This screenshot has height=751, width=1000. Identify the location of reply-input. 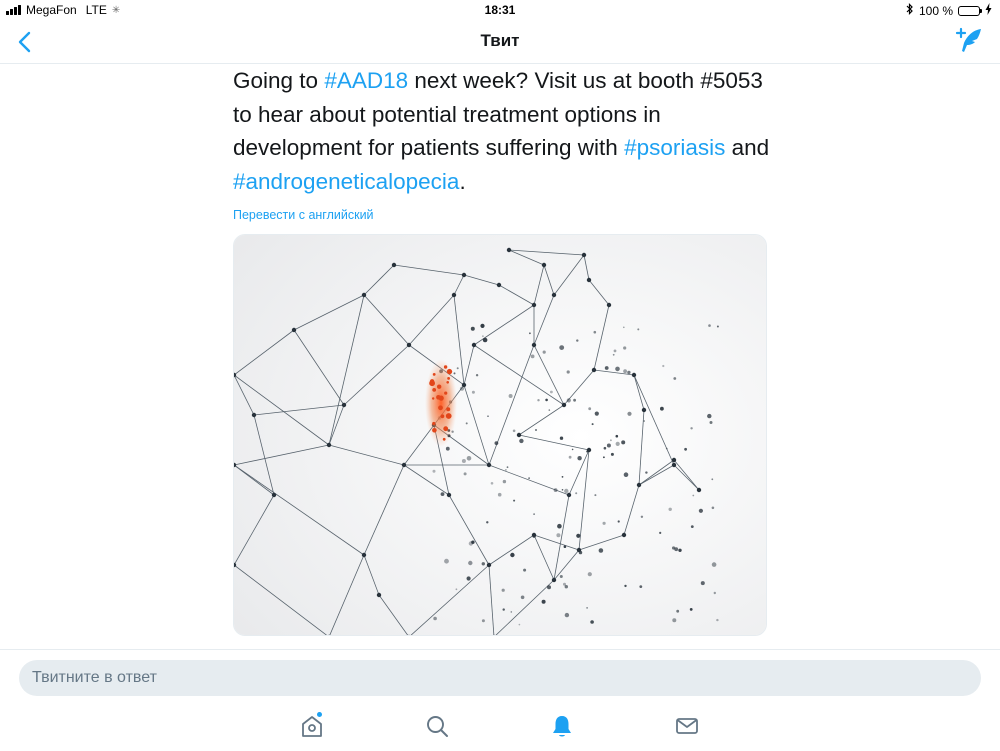
(500, 678).